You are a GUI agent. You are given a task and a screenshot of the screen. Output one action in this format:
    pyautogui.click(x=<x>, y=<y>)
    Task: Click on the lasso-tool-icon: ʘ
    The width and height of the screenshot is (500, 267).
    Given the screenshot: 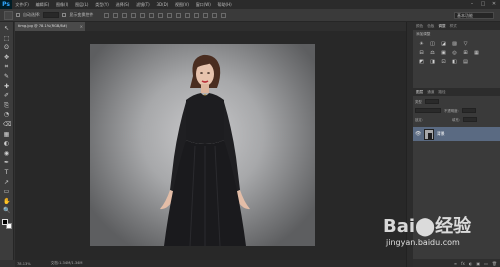 What is the action you would take?
    pyautogui.click(x=6, y=47)
    